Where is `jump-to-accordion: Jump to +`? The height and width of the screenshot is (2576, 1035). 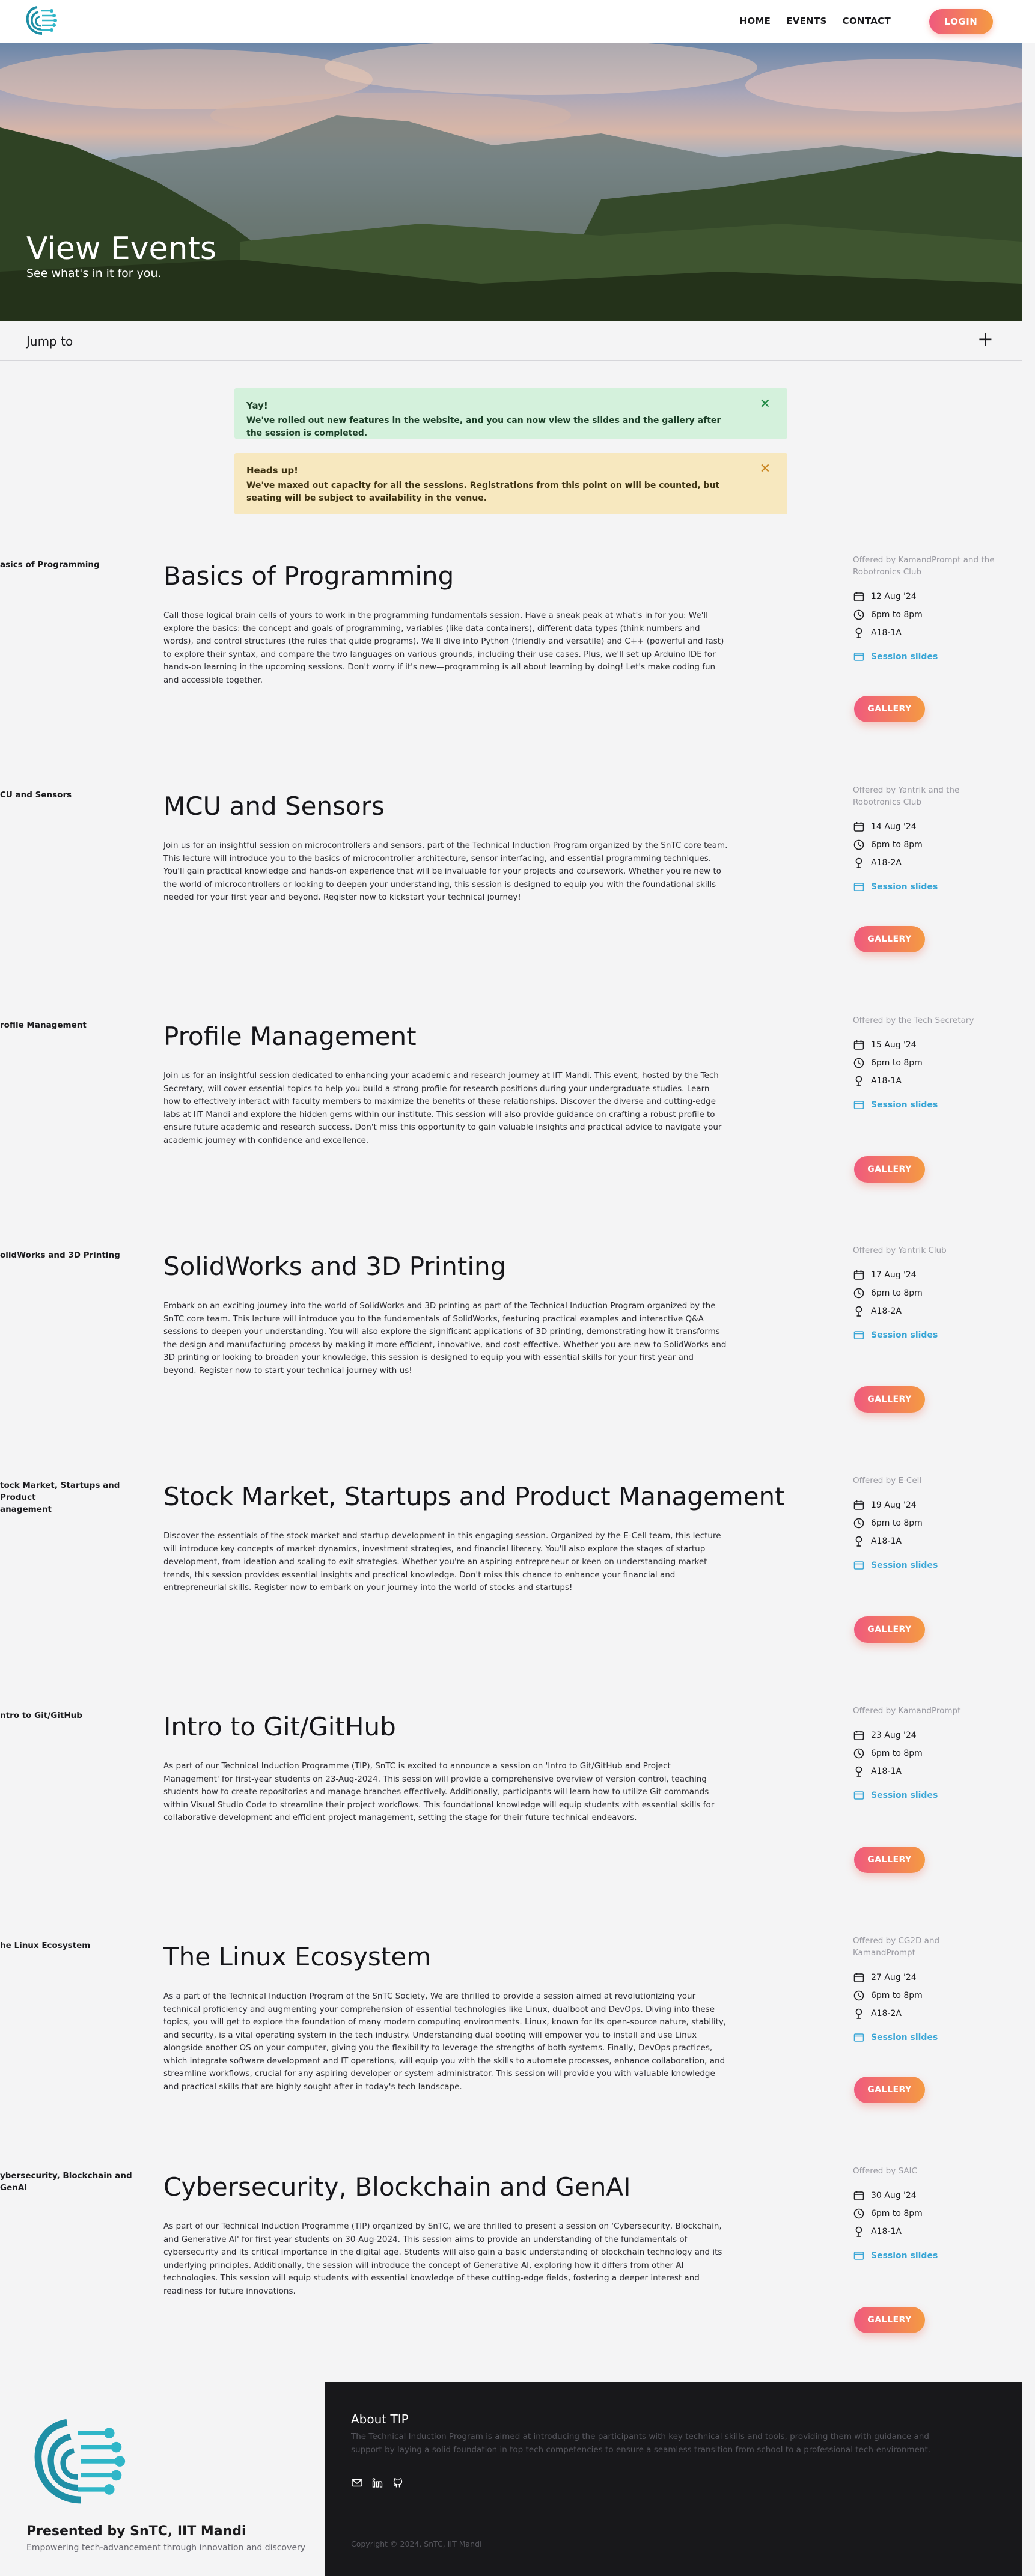 jump-to-accordion: Jump to + is located at coordinates (511, 341).